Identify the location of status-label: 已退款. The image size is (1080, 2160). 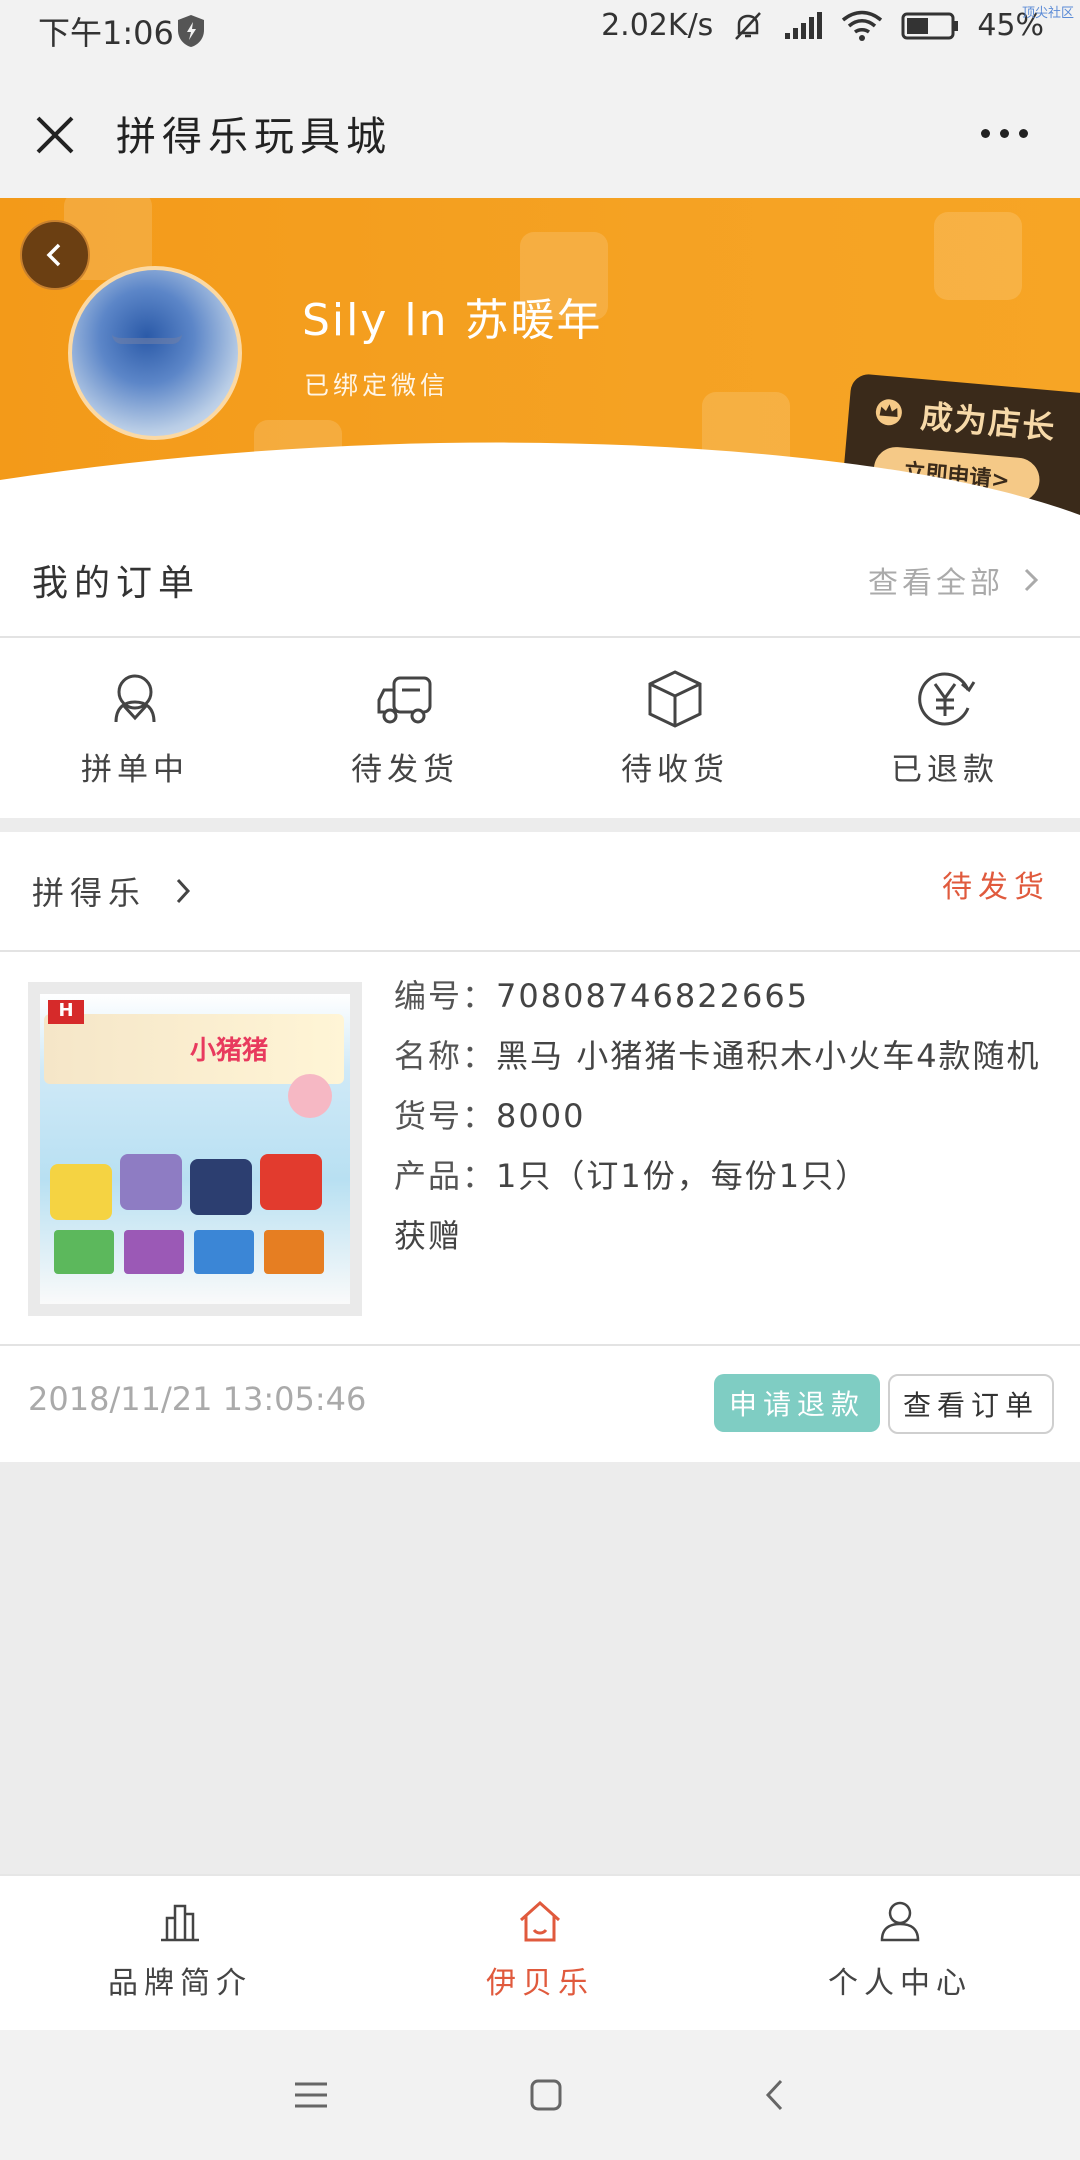
(945, 770).